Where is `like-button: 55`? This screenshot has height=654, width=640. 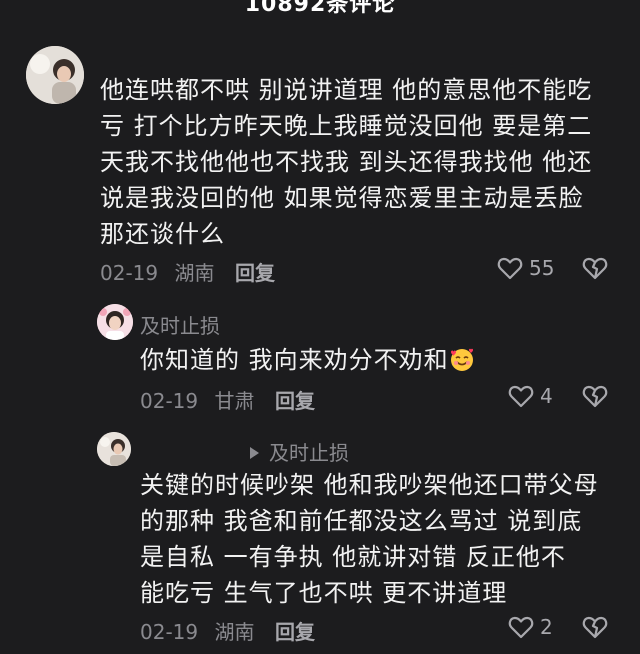 like-button: 55 is located at coordinates (525, 268).